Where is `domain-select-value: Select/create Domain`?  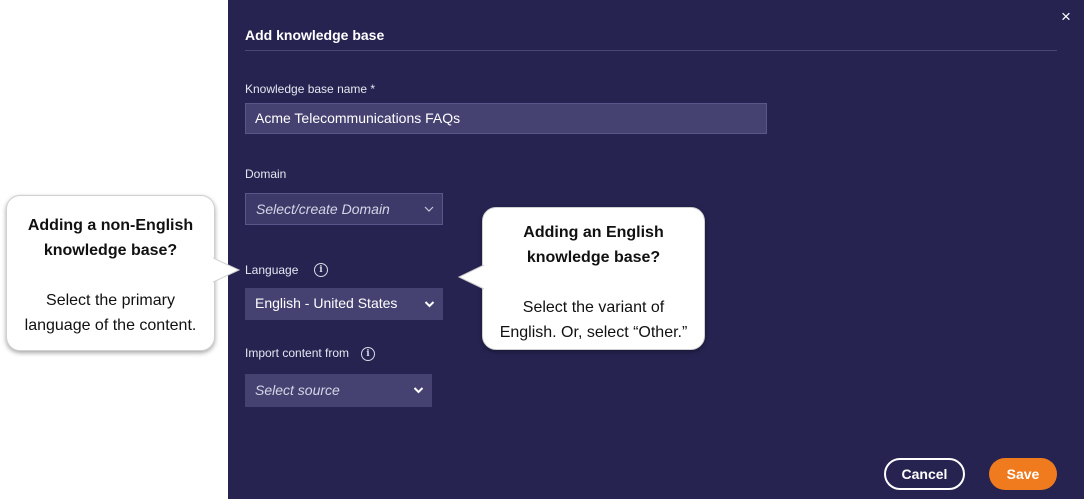 domain-select-value: Select/create Domain is located at coordinates (323, 209).